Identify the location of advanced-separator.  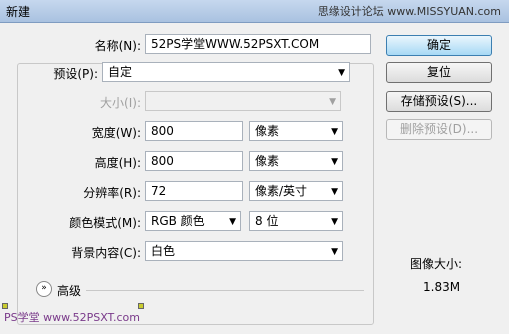
(225, 290).